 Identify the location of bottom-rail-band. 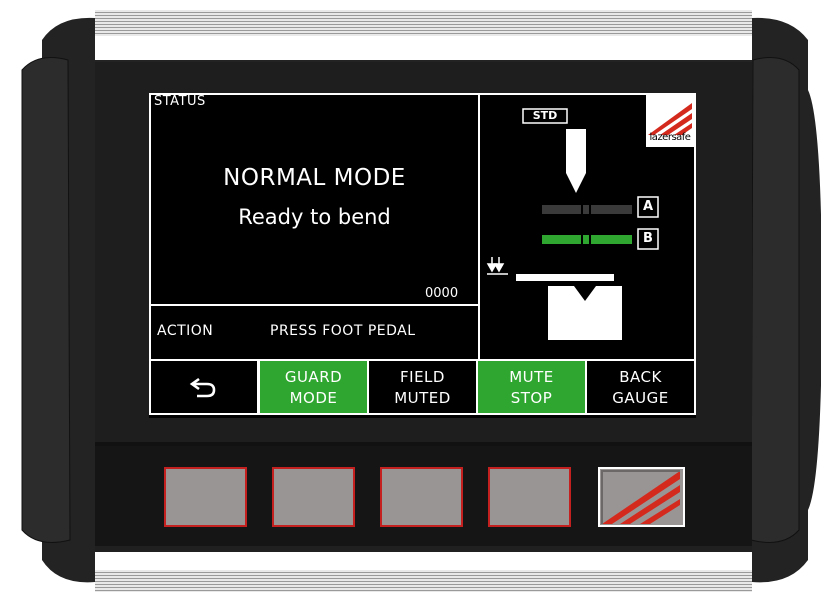
(423, 561).